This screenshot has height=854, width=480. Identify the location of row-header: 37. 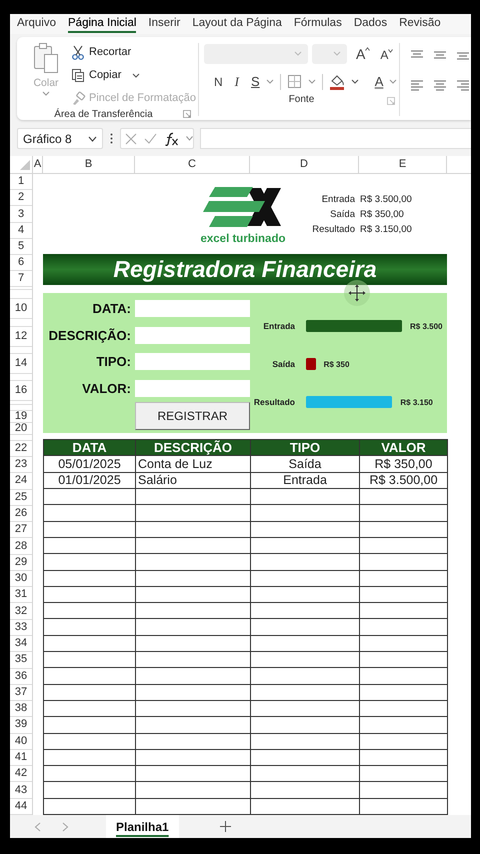
(21, 693).